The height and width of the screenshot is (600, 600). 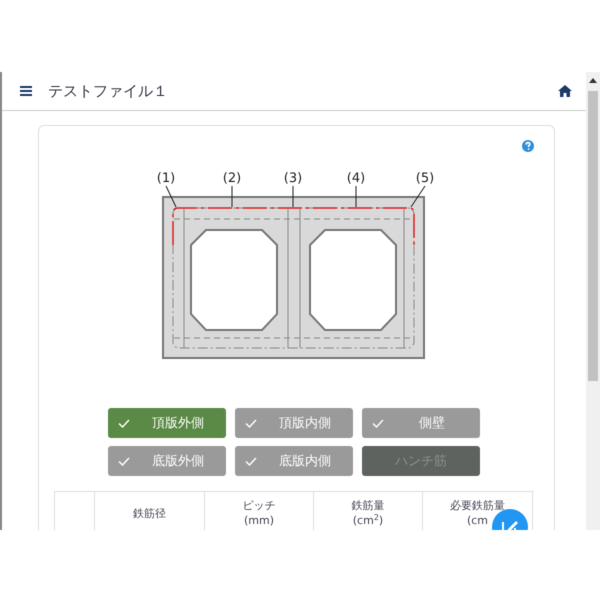 I want to click on table-header-cell: 鉄筋量 (cm$^{2}$), so click(x=368, y=511).